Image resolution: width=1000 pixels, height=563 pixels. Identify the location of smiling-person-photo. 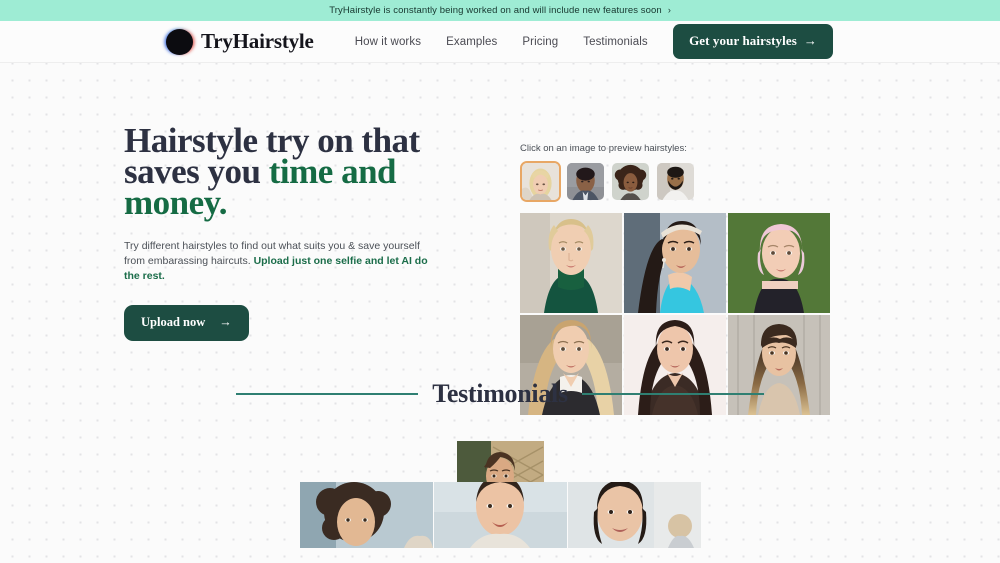
(500, 515).